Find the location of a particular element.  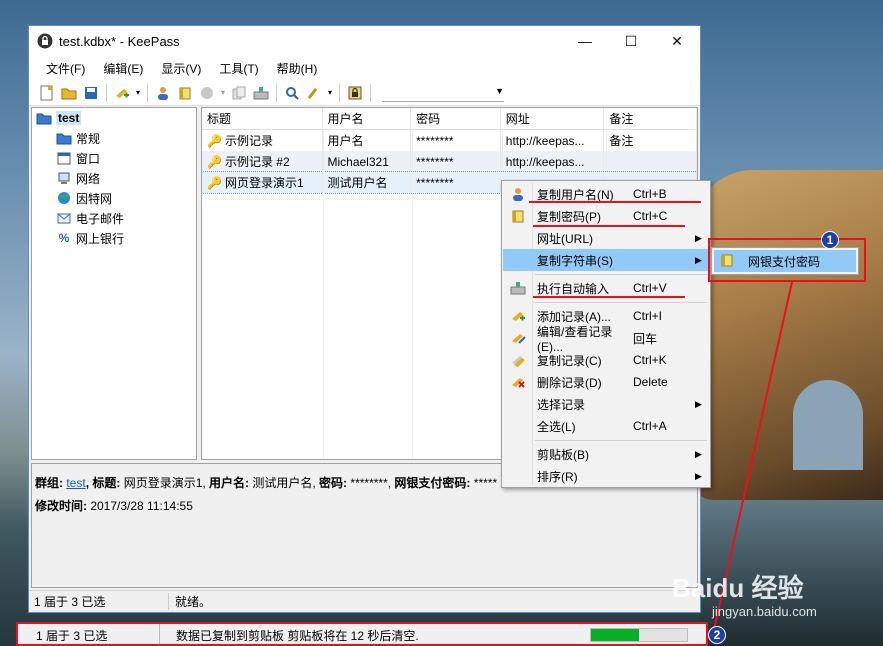

annotation-connector is located at coordinates (753, 456).